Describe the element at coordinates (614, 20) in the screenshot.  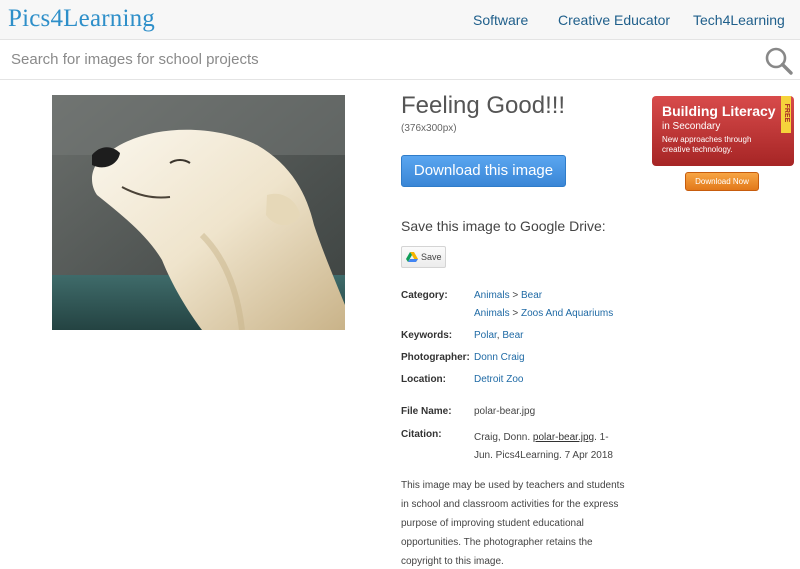
I see `nav-creative-educator: Creative Educator` at that location.